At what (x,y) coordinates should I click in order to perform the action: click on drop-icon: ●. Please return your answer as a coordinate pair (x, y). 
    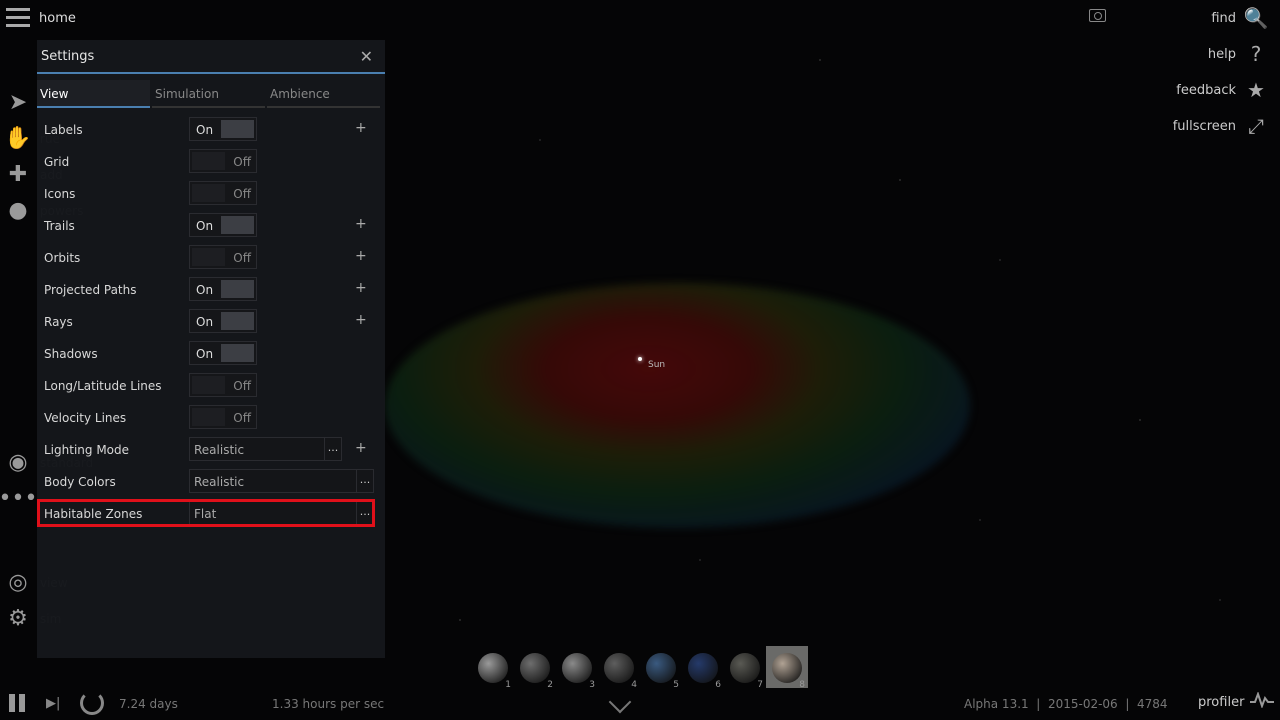
    Looking at the image, I should click on (18, 210).